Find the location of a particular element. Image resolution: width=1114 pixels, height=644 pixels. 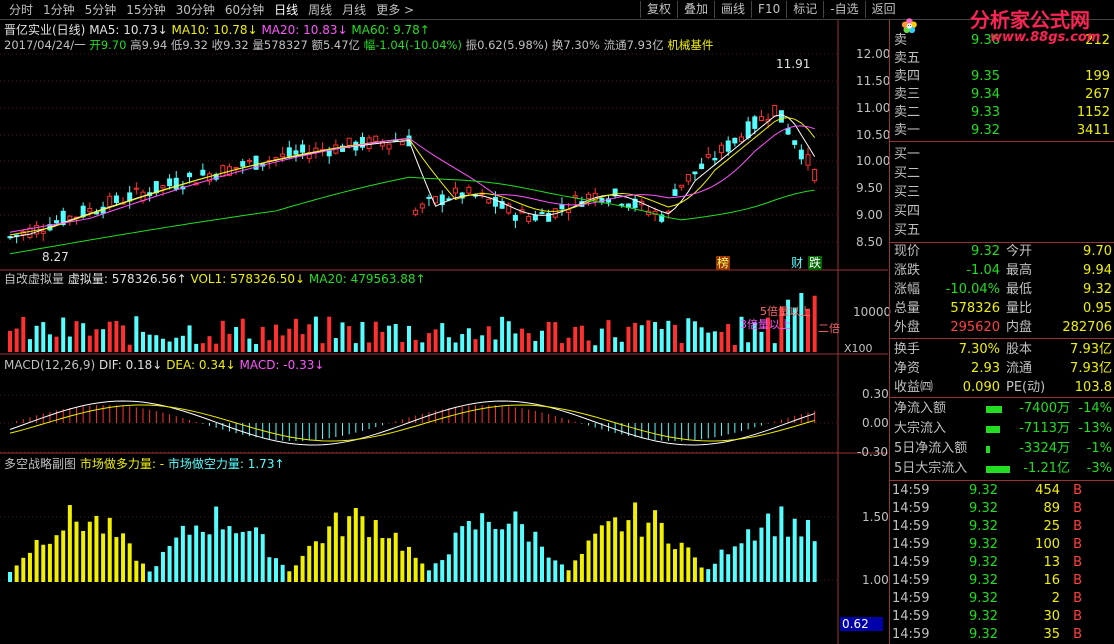

quote-value: -10.04% is located at coordinates (972, 289).